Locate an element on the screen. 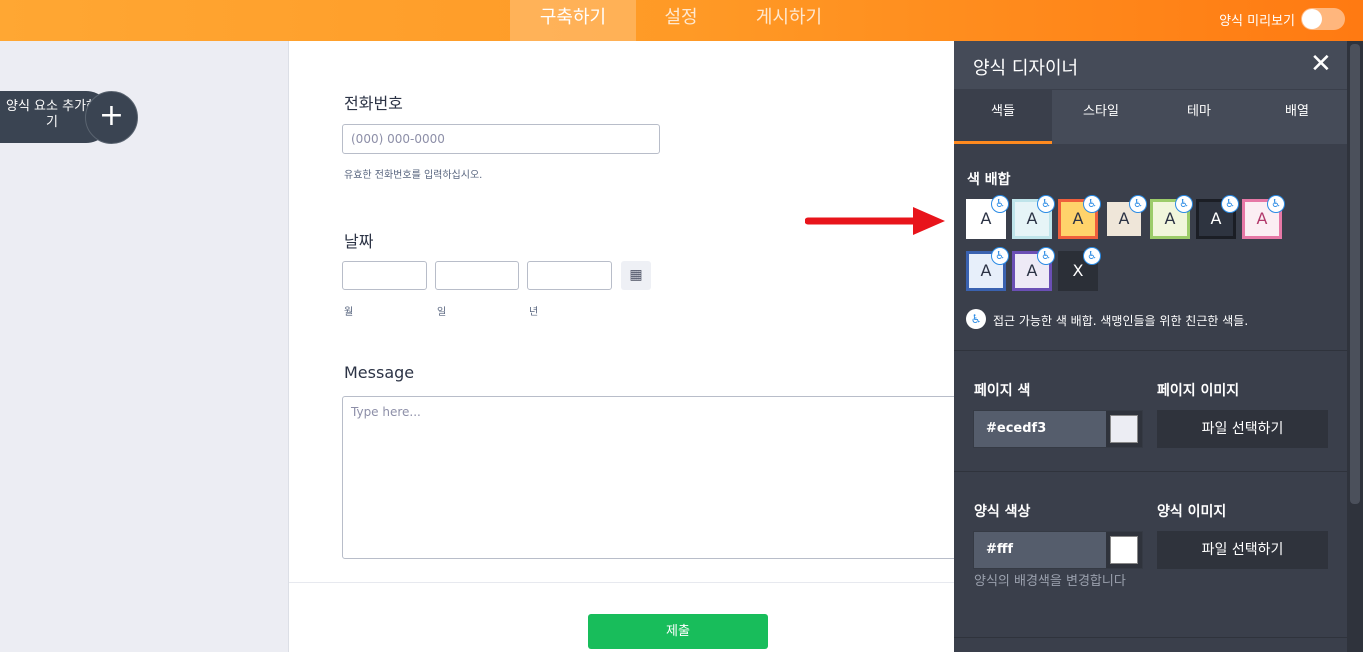 This screenshot has width=1363, height=652. message-label: Message is located at coordinates (379, 372).